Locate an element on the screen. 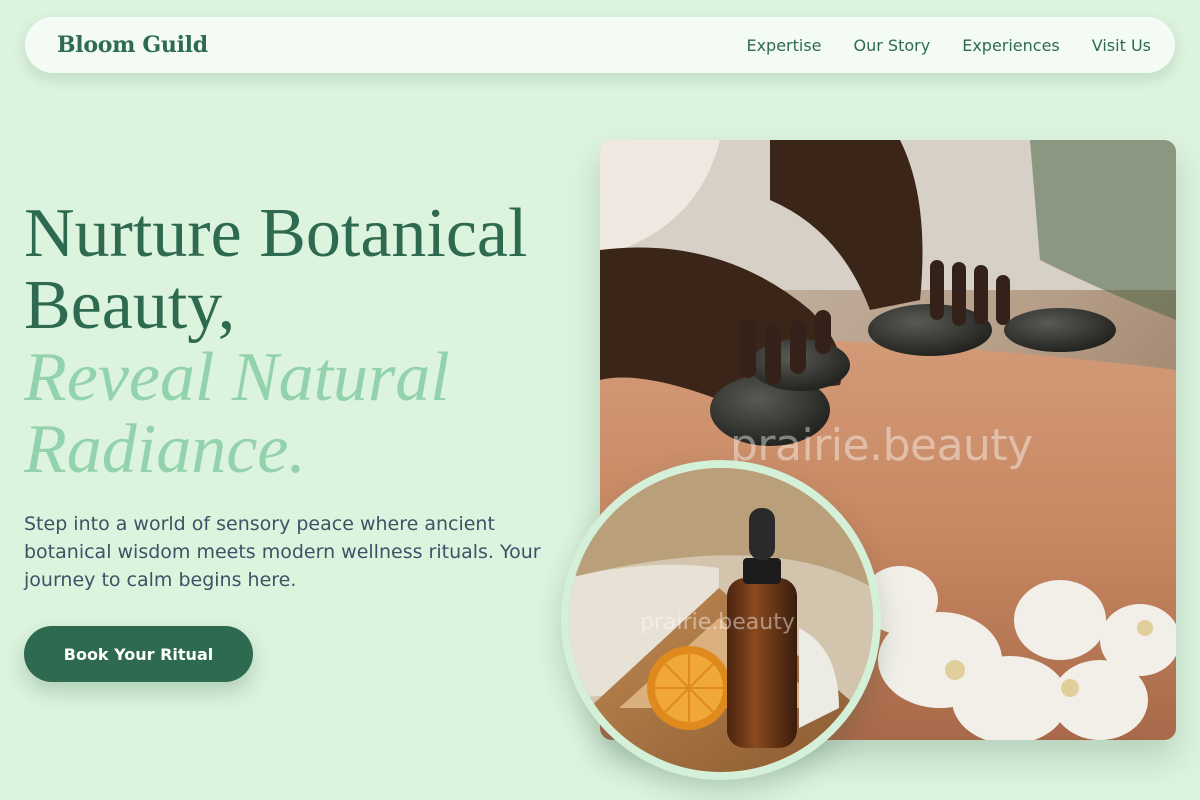 Image resolution: width=1200 pixels, height=800 pixels. nav-links: Expertise Our Story Experiences Visit Us is located at coordinates (948, 45).